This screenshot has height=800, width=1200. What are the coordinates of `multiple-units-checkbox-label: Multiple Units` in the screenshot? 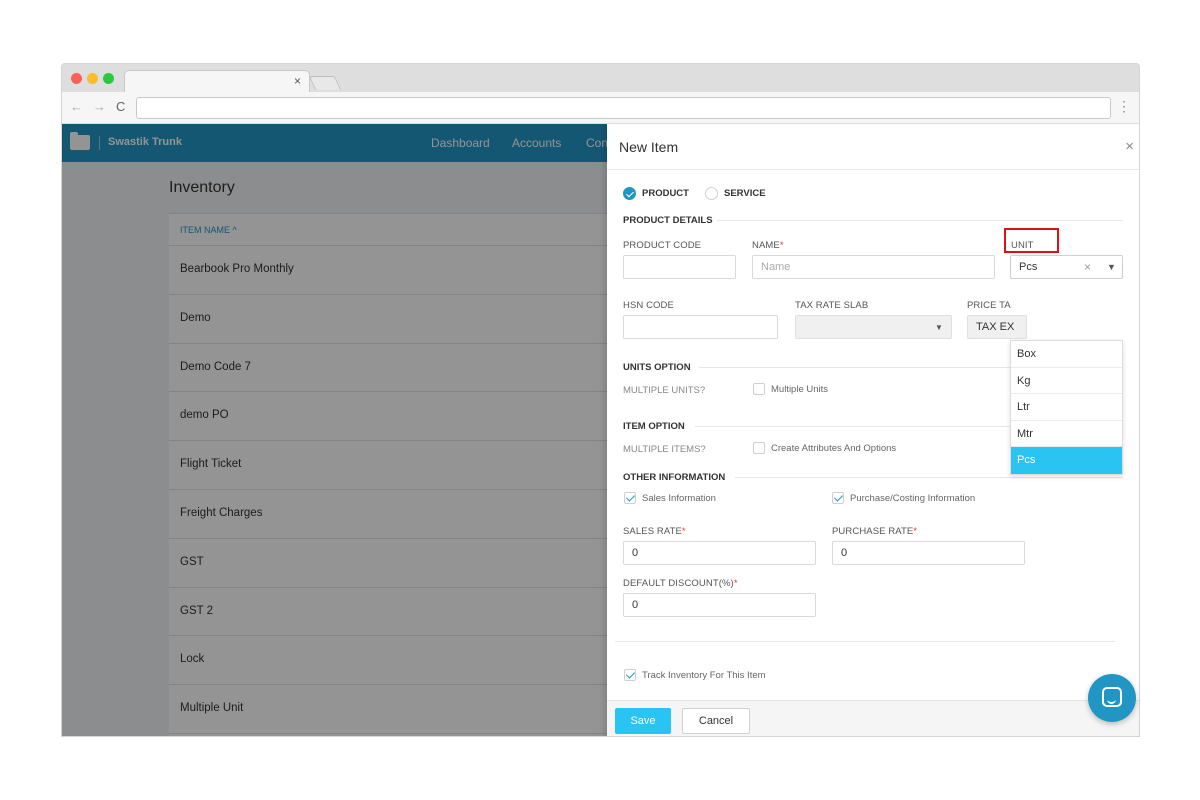 It's located at (799, 389).